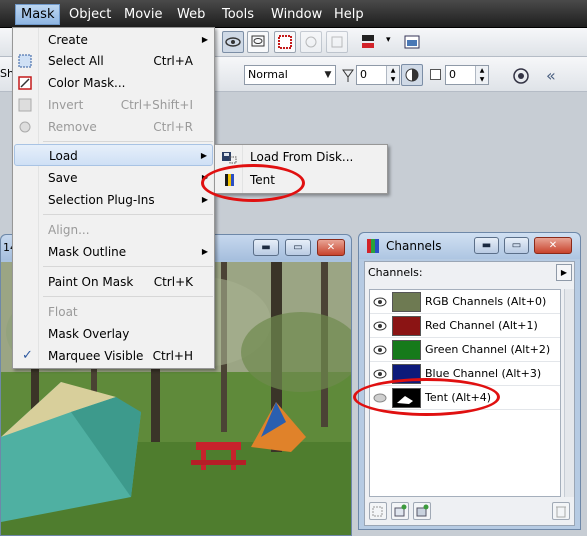  Describe the element at coordinates (311, 42) in the screenshot. I see `disabled-tool-button` at that location.